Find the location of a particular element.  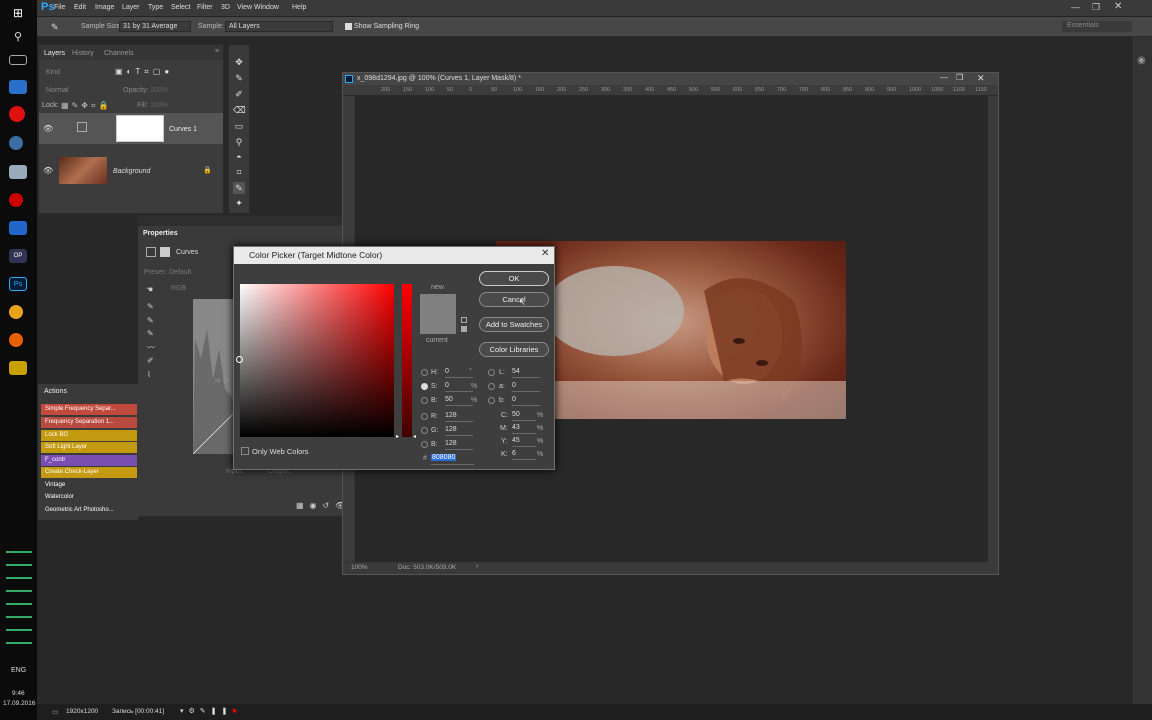

tab-layers: Layers is located at coordinates (54, 53).